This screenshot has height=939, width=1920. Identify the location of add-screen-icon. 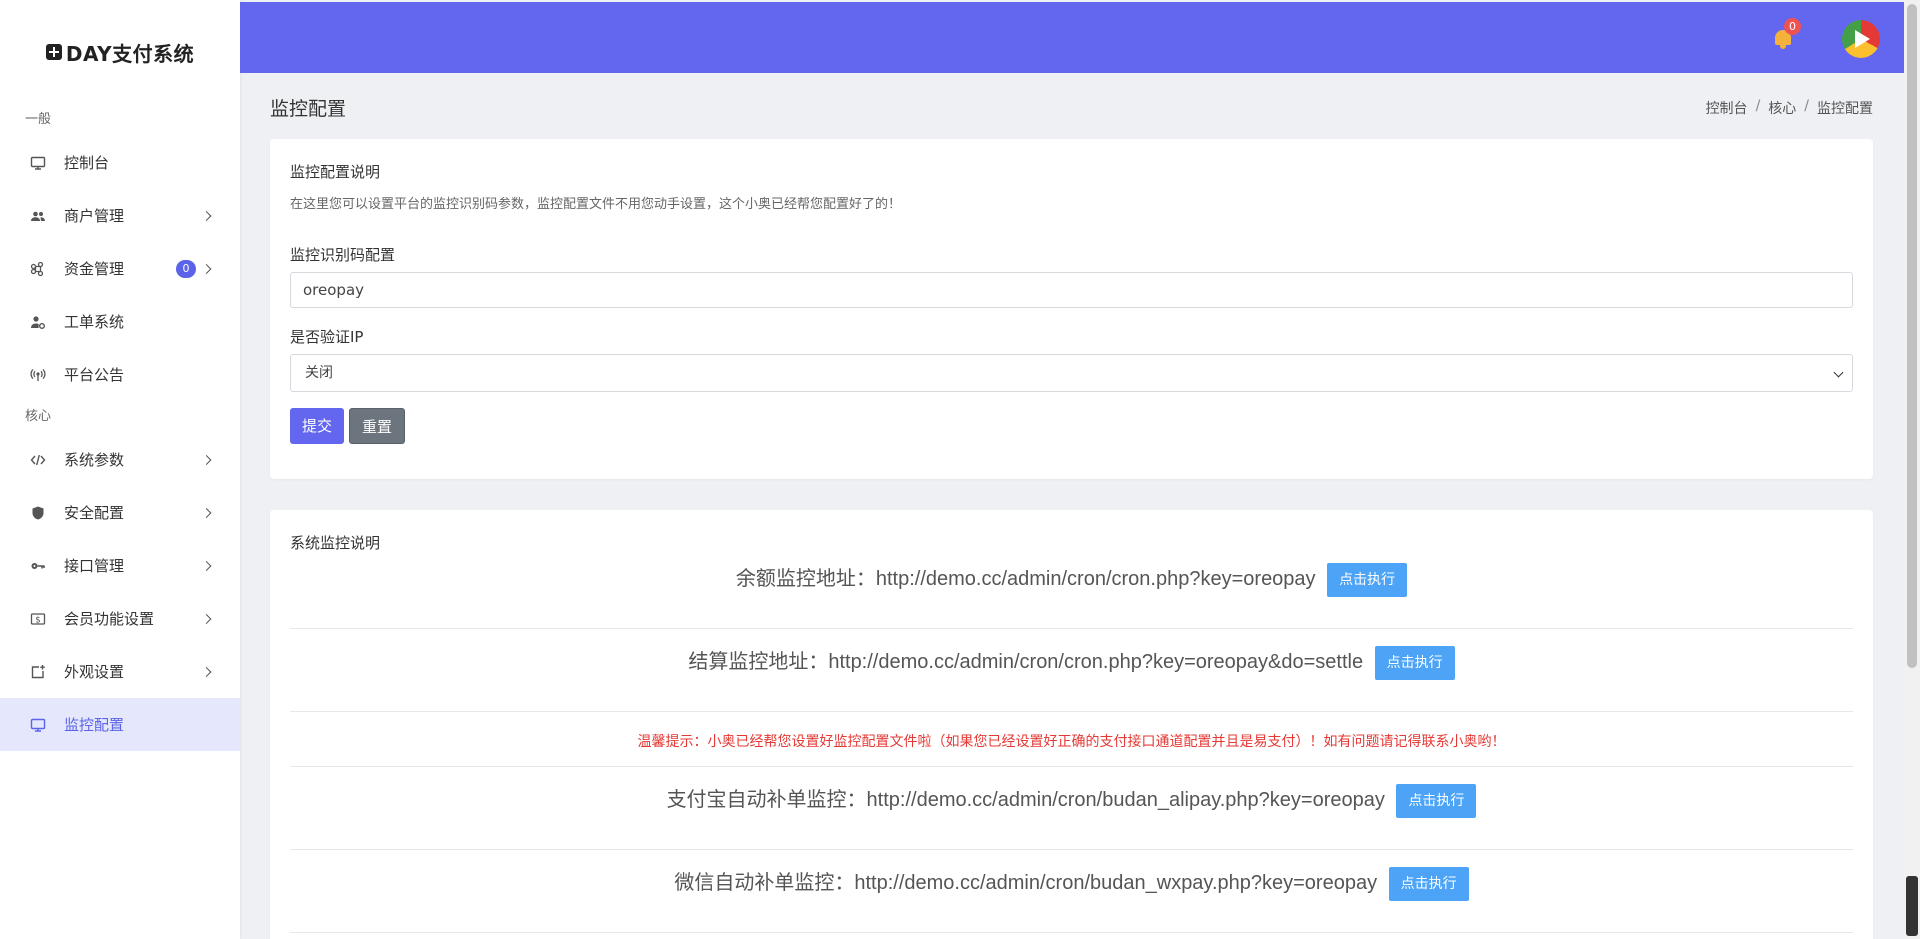
(38, 672).